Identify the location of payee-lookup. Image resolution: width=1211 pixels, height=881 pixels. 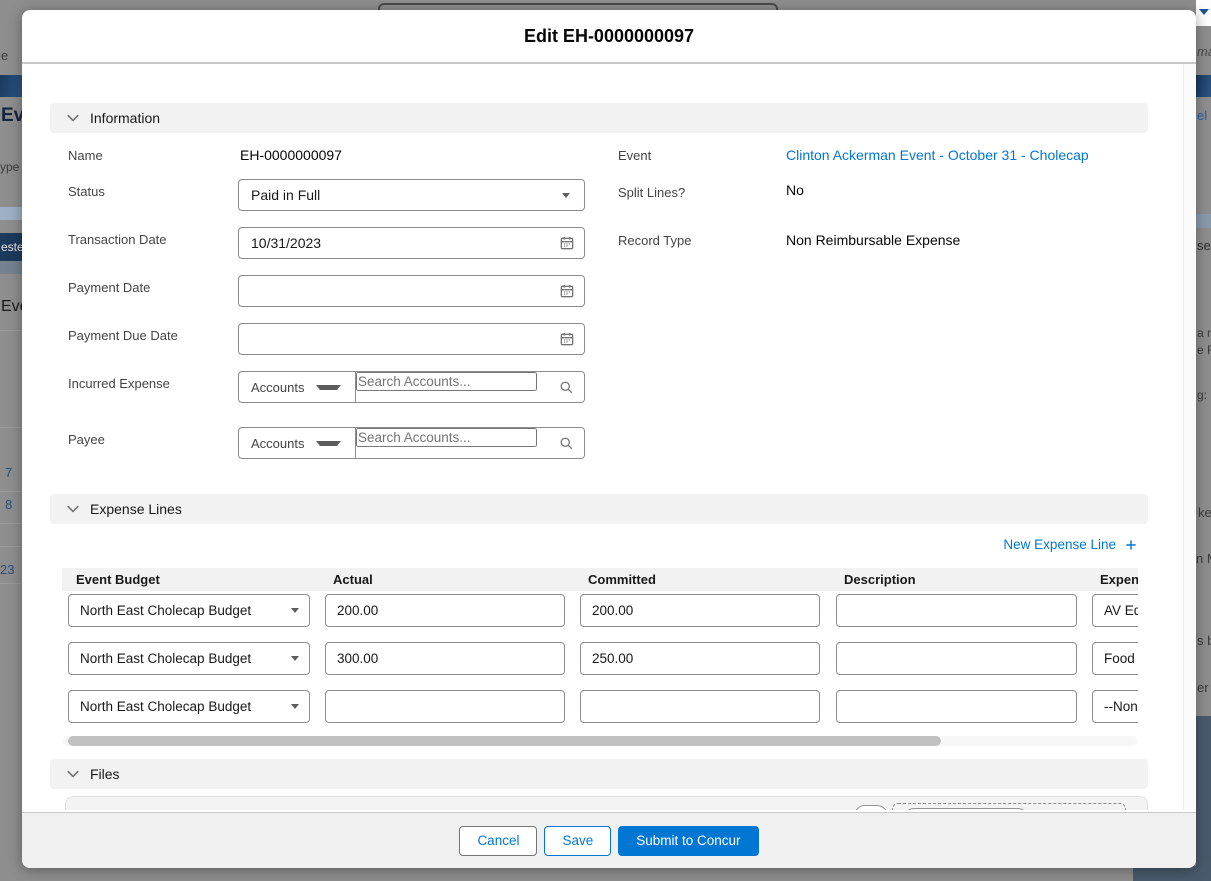
(470, 443).